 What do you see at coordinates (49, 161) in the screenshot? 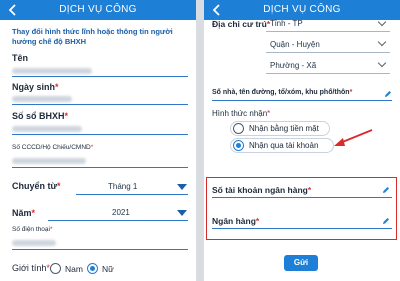
I see `id-value-redacted` at bounding box center [49, 161].